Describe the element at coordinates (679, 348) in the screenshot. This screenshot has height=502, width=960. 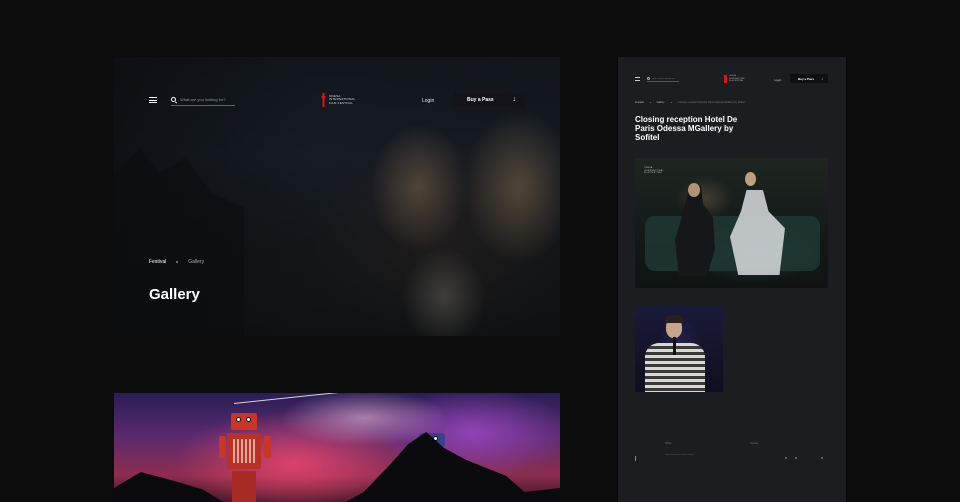
I see `album-photo-speaker` at that location.